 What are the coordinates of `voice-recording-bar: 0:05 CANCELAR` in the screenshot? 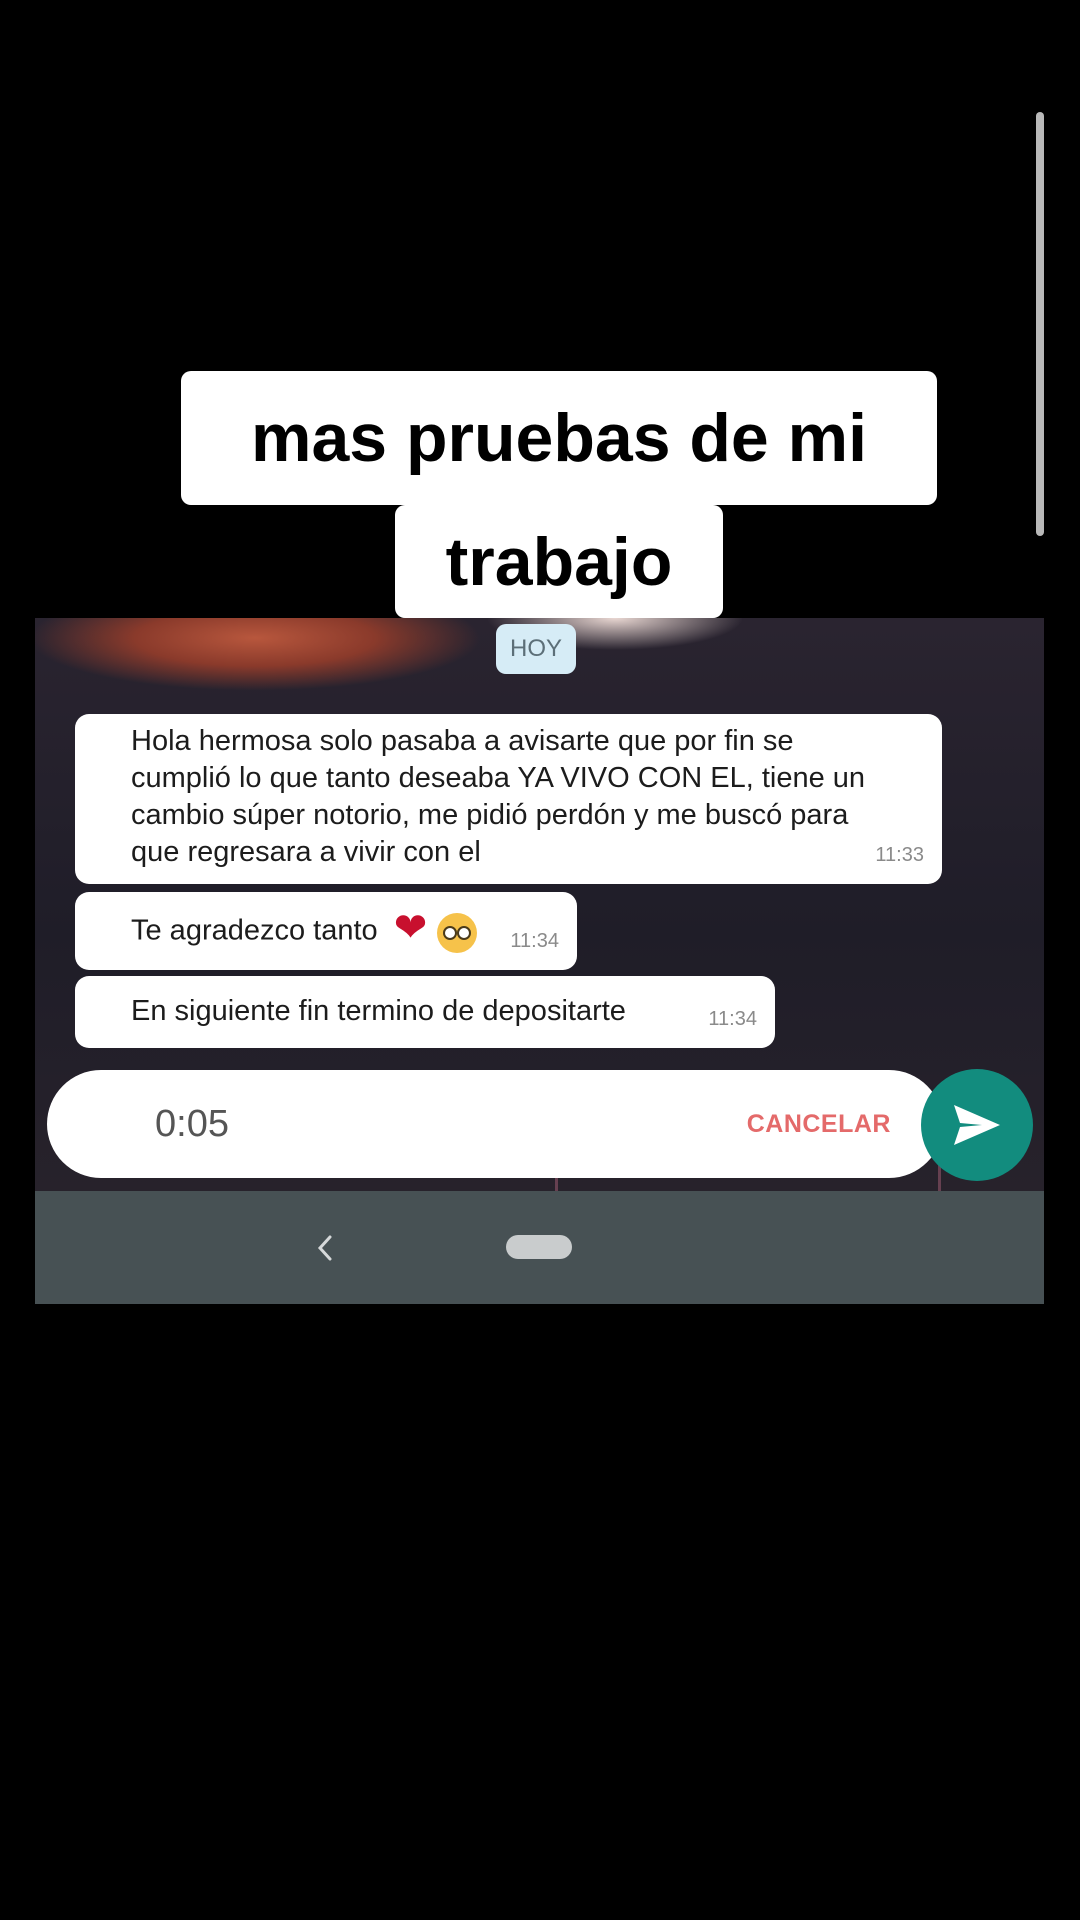 It's located at (495, 1124).